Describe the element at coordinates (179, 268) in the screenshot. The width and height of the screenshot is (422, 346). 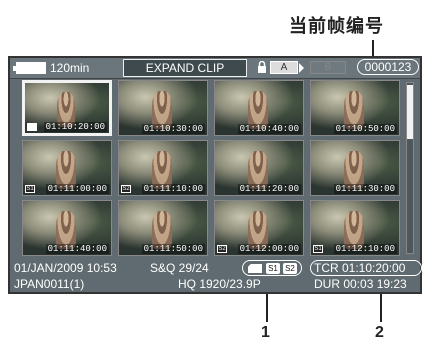
I see `sq-setting: S&Q 29/24` at that location.